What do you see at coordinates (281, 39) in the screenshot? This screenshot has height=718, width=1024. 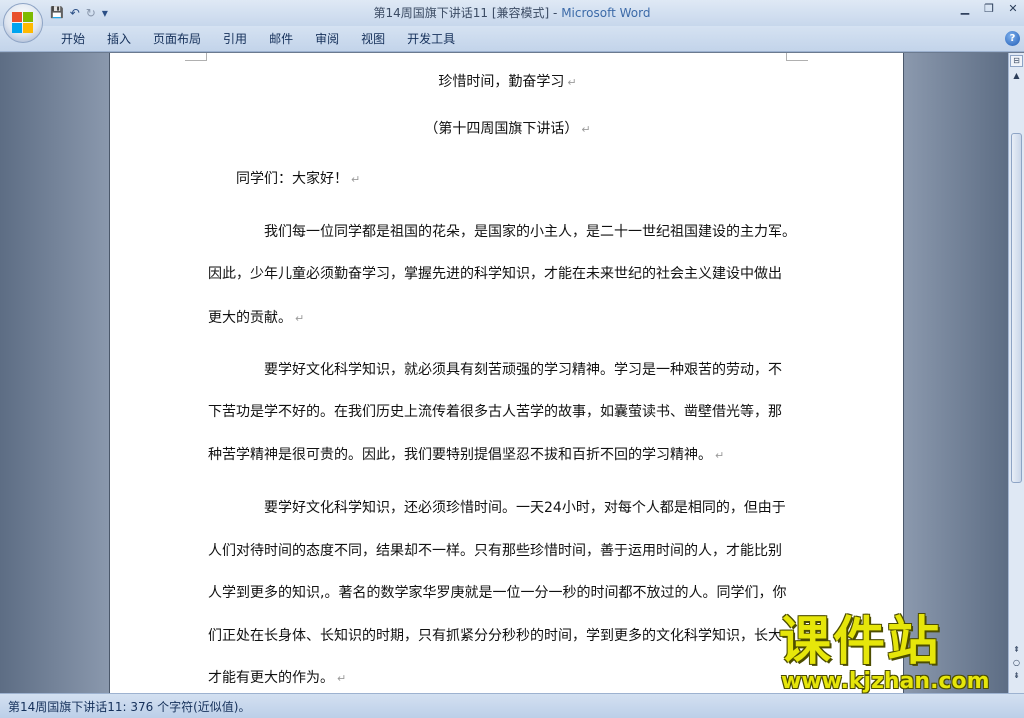 I see `tab-mailings: 邮件` at bounding box center [281, 39].